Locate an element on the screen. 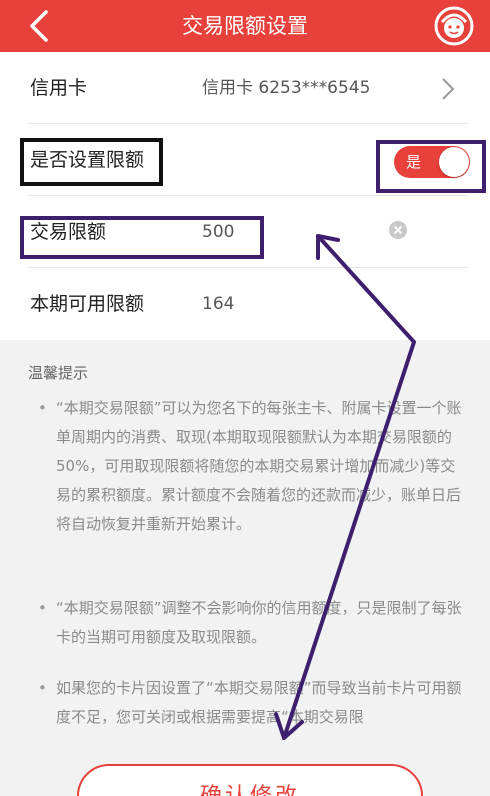 Image resolution: width=490 pixels, height=796 pixels. limit-input: 500 is located at coordinates (218, 232).